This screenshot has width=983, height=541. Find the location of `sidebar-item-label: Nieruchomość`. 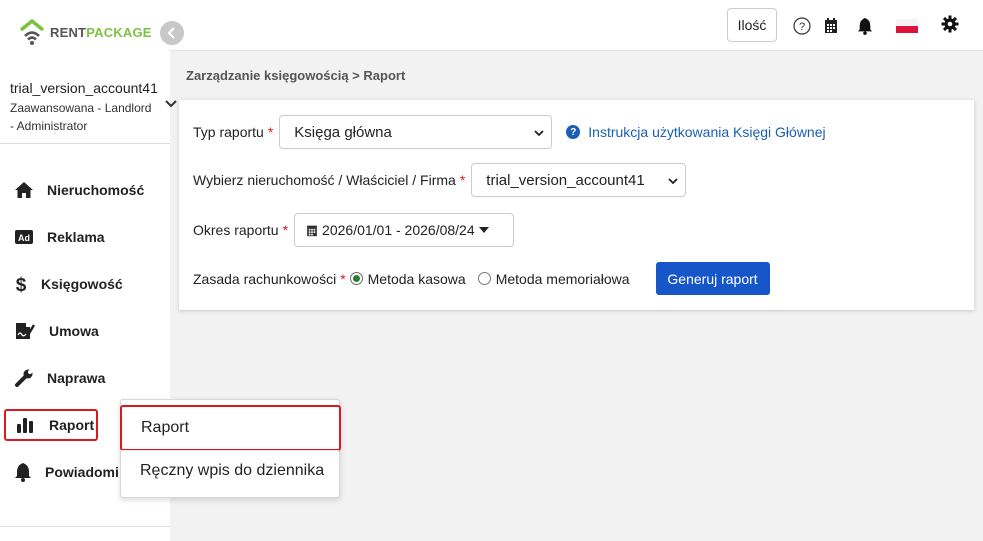

sidebar-item-label: Nieruchomość is located at coordinates (96, 190).